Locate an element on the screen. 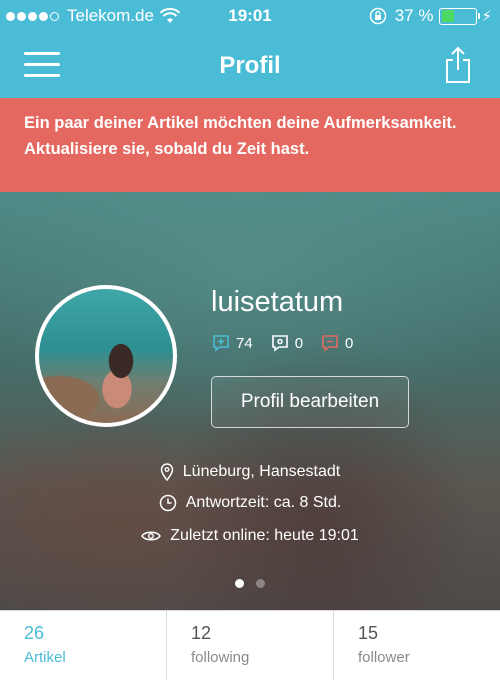 The image size is (500, 680). last-online-row: Zuletzt online: heute 19:01 is located at coordinates (250, 536).